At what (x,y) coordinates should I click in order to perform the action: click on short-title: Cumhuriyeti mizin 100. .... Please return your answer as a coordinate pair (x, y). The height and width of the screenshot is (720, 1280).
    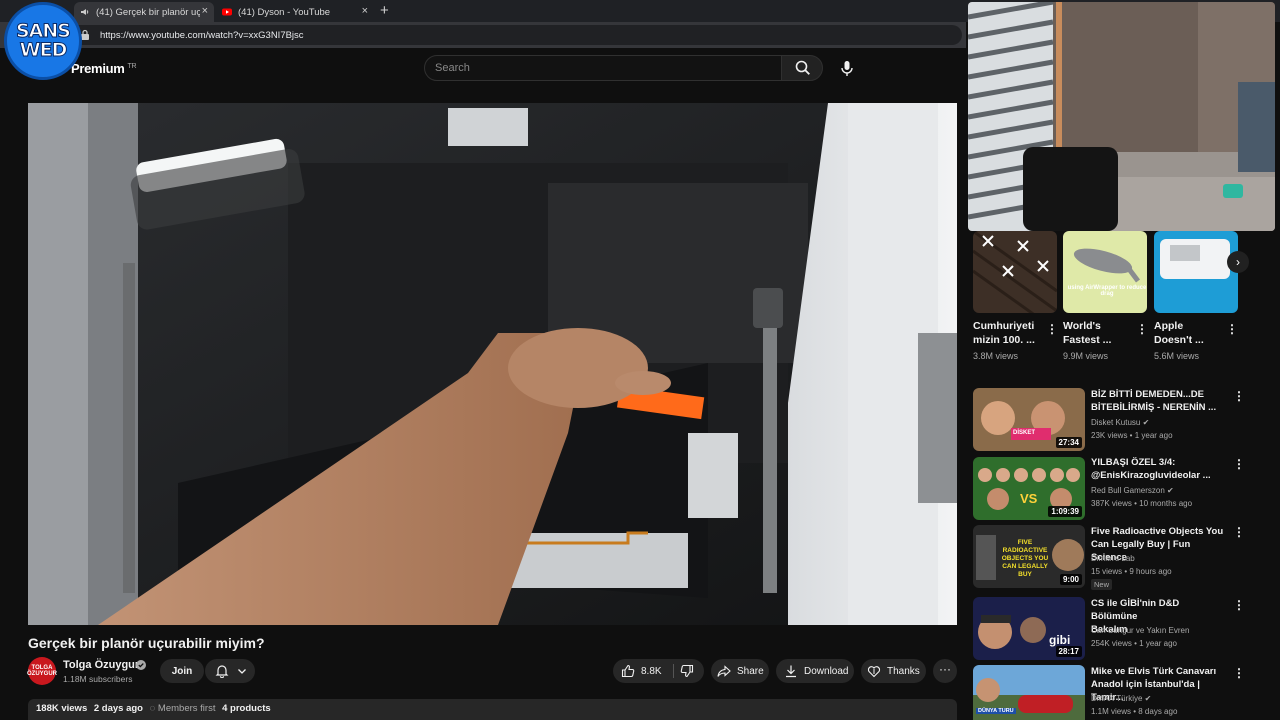
    Looking at the image, I should click on (1004, 333).